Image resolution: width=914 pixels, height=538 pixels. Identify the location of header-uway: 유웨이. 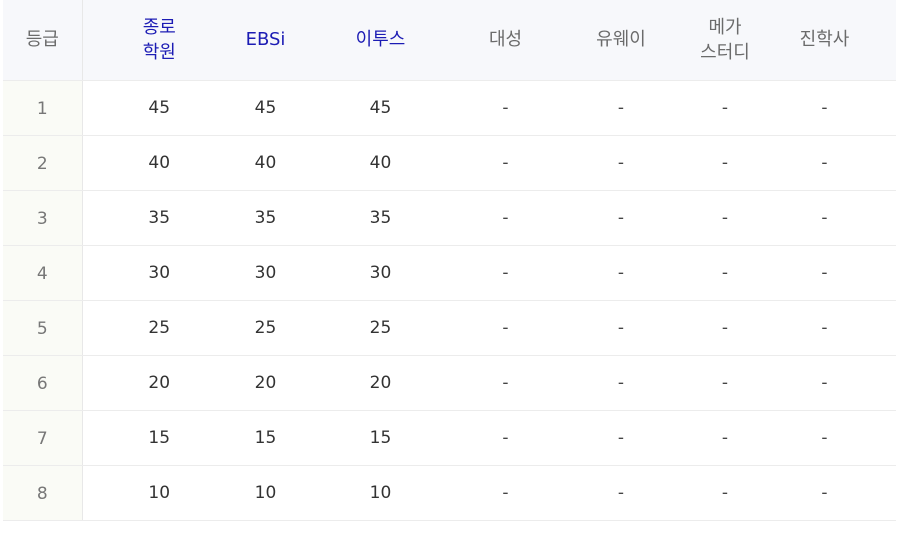
(621, 40).